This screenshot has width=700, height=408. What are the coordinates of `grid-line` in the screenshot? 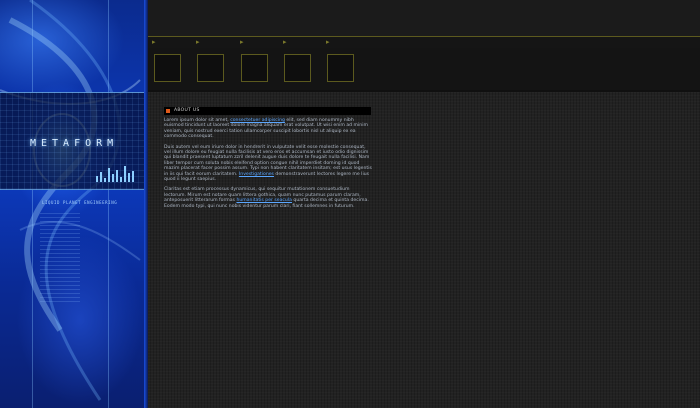 It's located at (32, 204).